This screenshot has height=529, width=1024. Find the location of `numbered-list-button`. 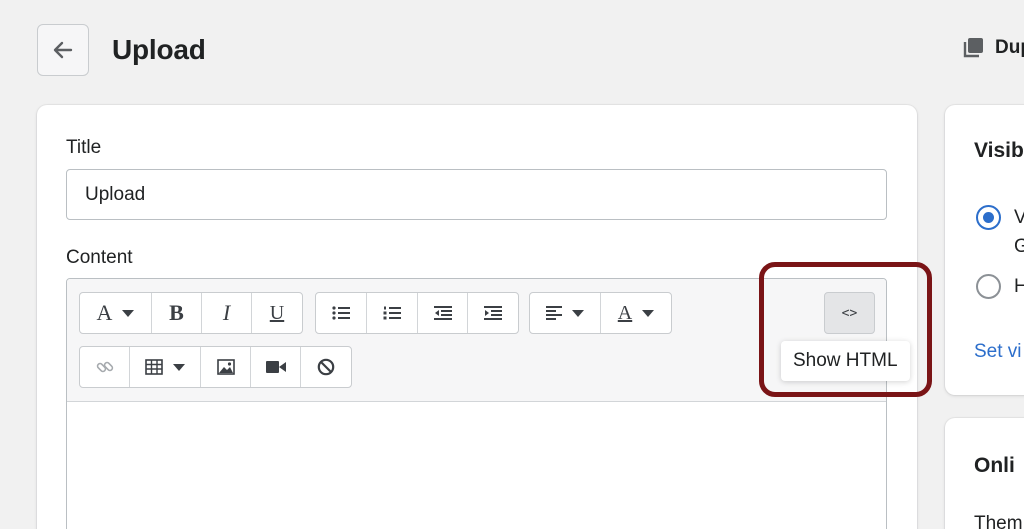

numbered-list-button is located at coordinates (392, 313).